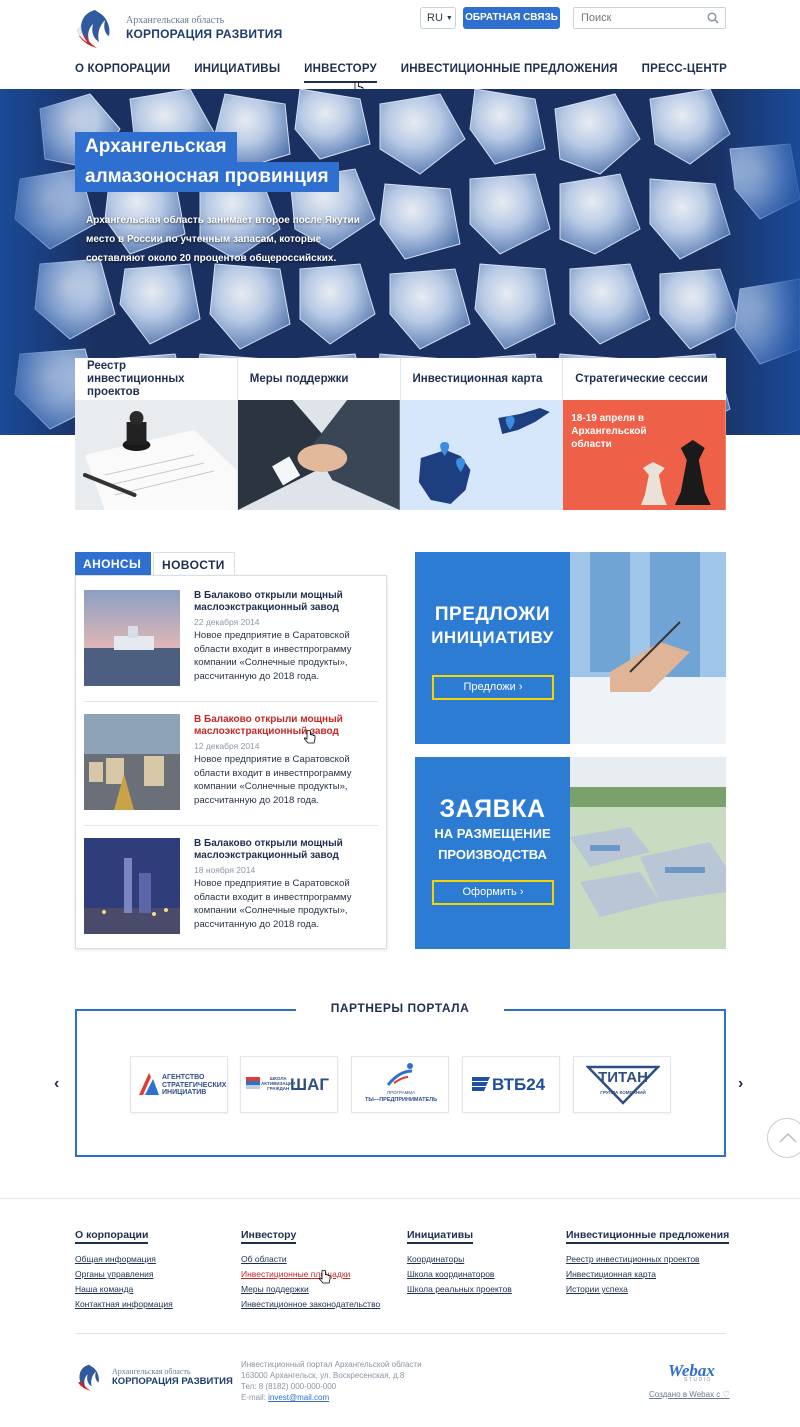  I want to click on footer-link: Реестр инвестиционных проектов, so click(647, 1259).